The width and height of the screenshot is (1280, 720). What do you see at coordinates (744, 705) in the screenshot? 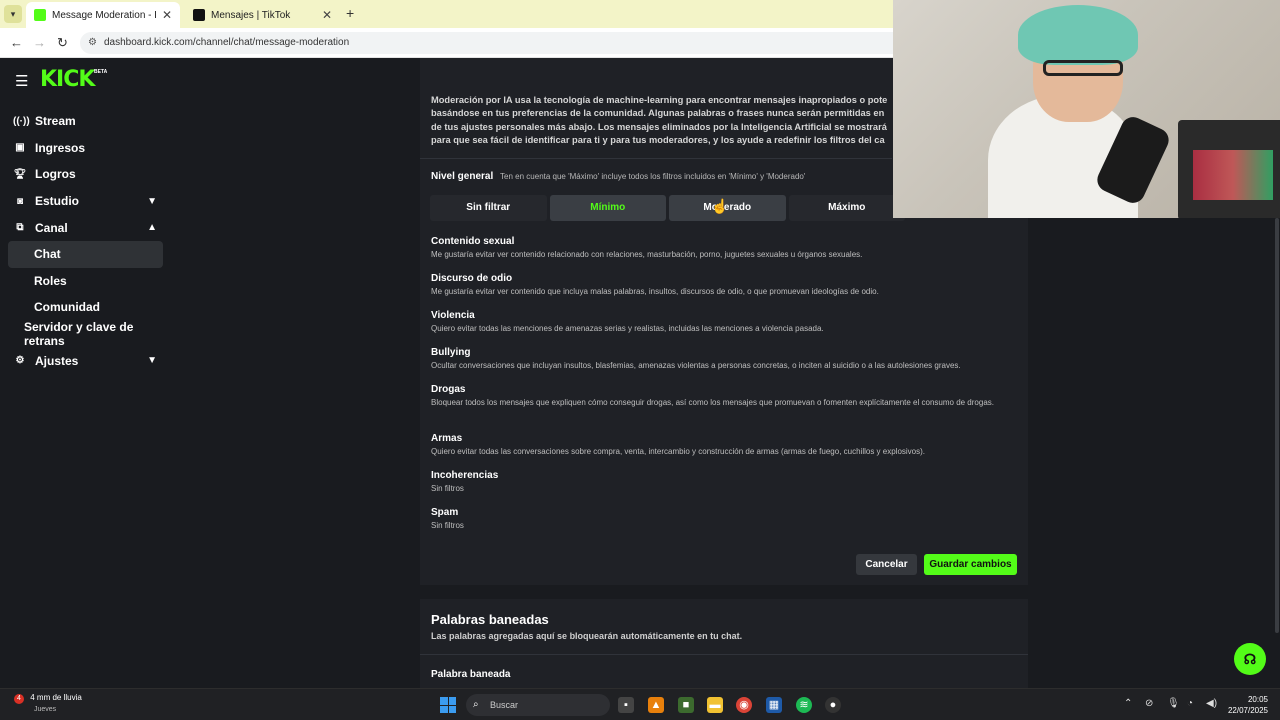
I see `chrome-icon: ◉` at bounding box center [744, 705].